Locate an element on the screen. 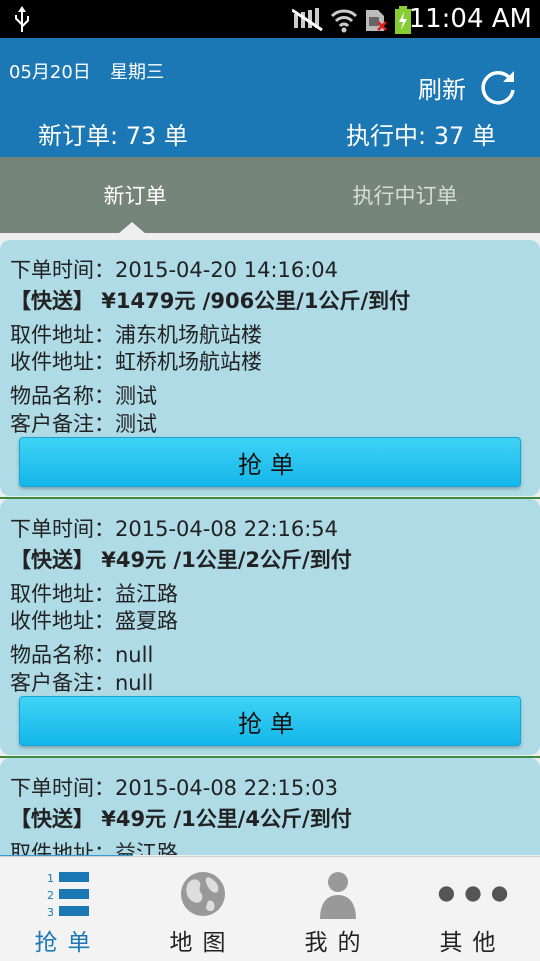 This screenshot has height=961, width=540. order-tabs: 新订单 执行中订单 is located at coordinates (270, 195).